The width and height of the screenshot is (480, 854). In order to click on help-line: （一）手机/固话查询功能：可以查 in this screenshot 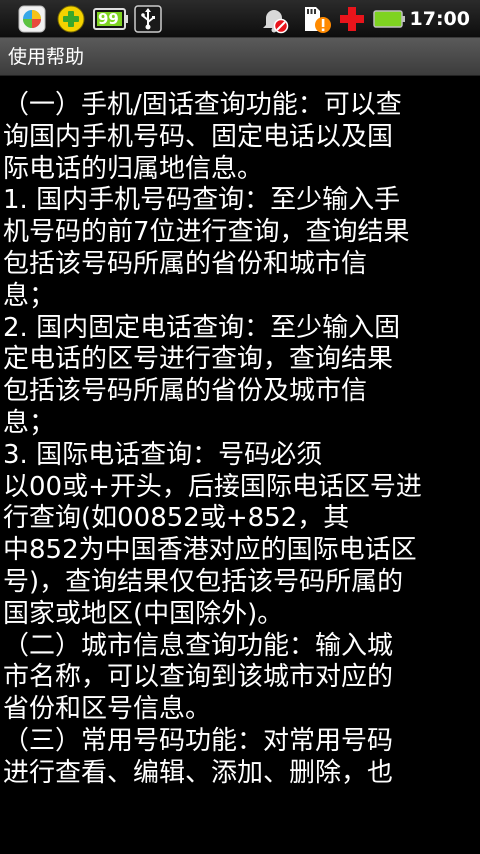, I will do `click(202, 105)`.